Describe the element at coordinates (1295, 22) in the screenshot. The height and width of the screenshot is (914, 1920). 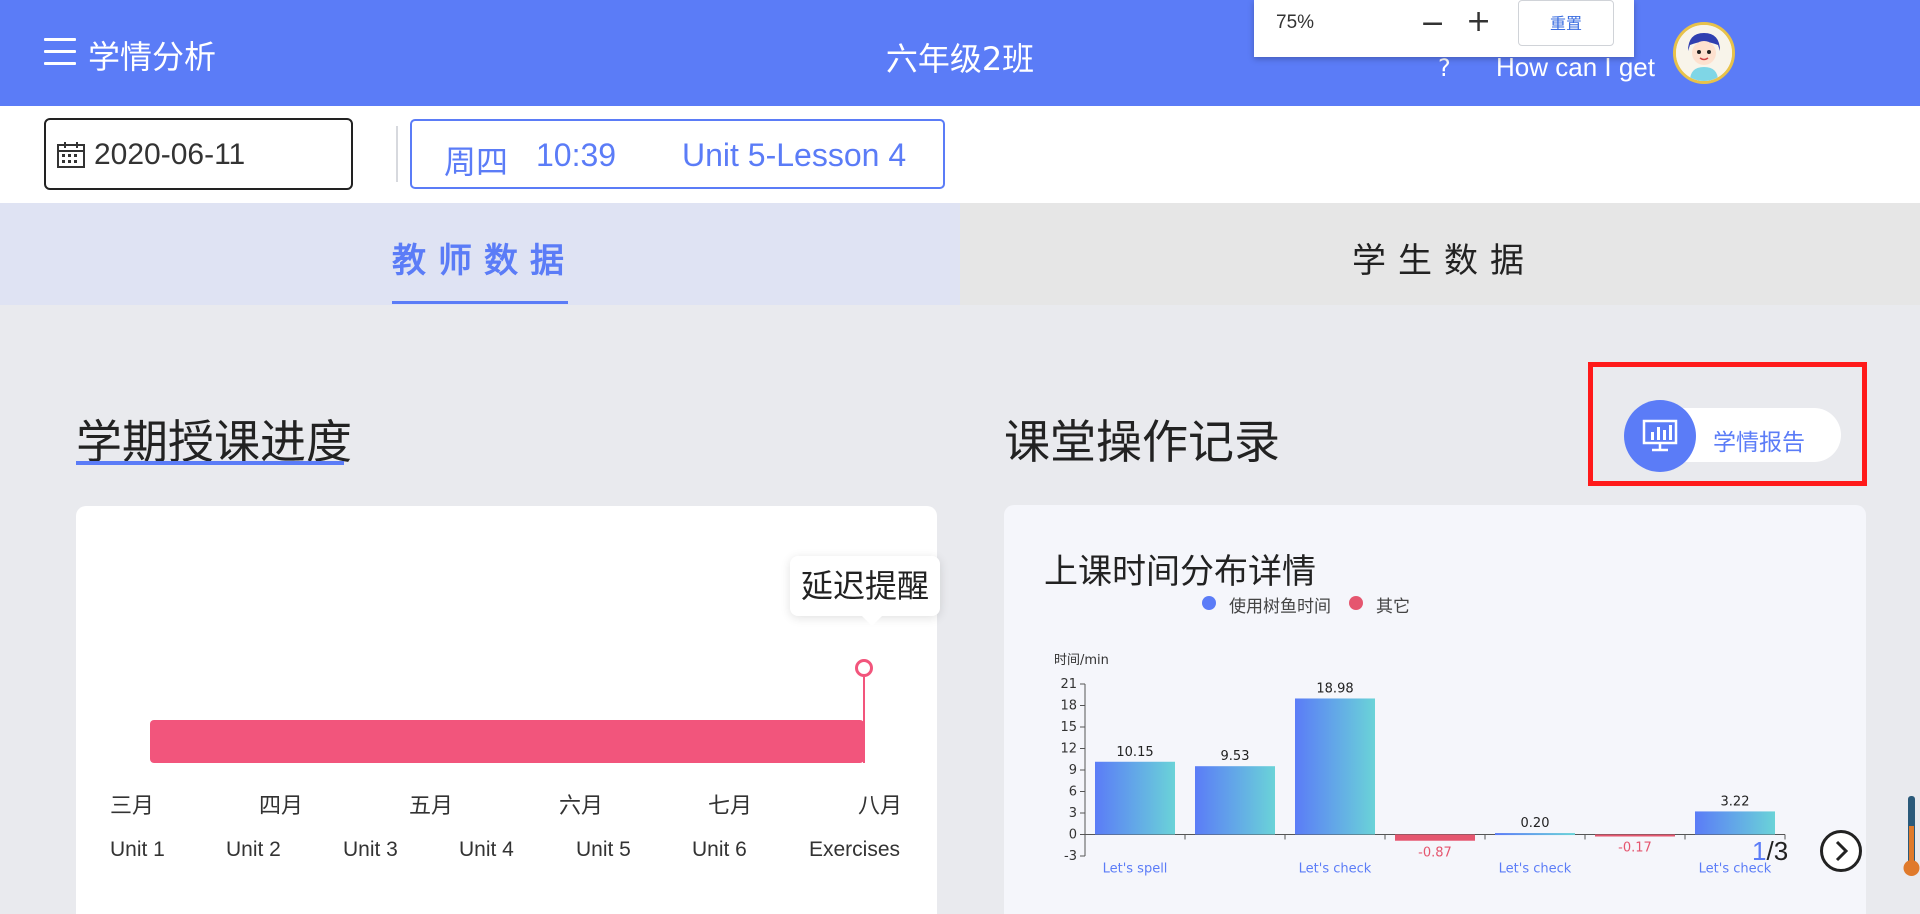
I see `zoom-level: 75%` at that location.